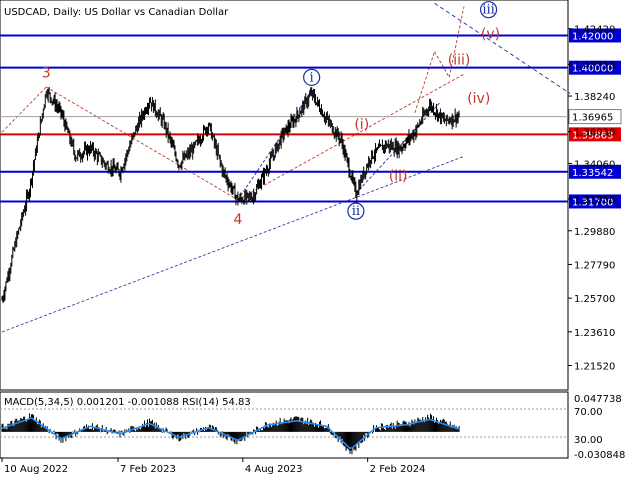 This screenshot has width=640, height=480. I want to click on wave-label-i-red: (i), so click(361, 125).